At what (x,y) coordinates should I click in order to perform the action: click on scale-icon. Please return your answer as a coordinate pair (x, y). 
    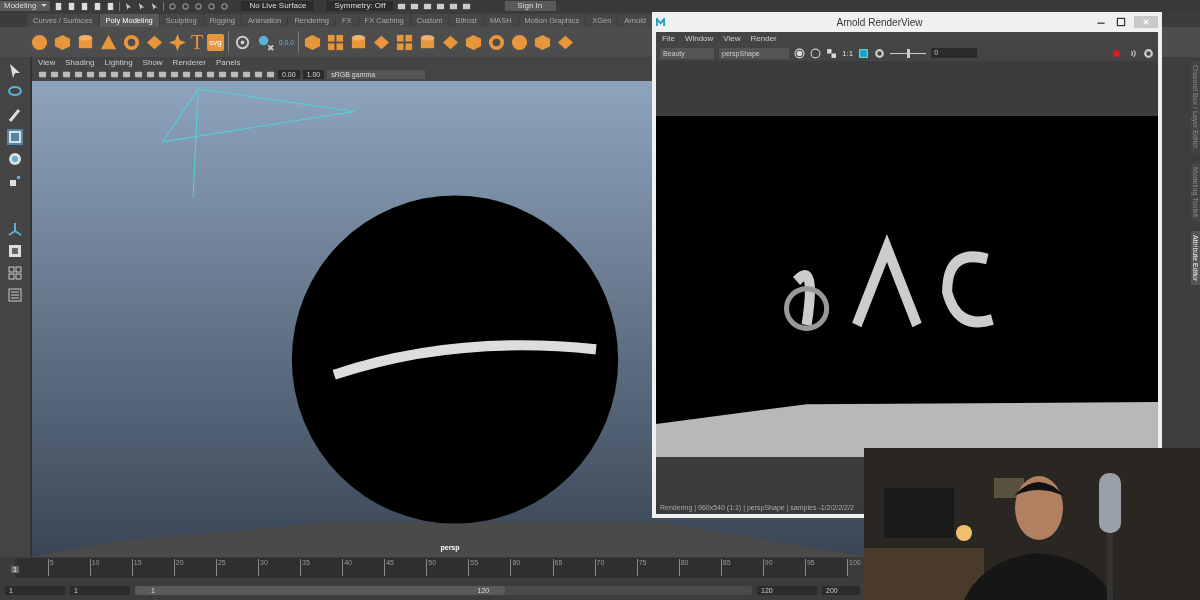
    Looking at the image, I should click on (15, 181).